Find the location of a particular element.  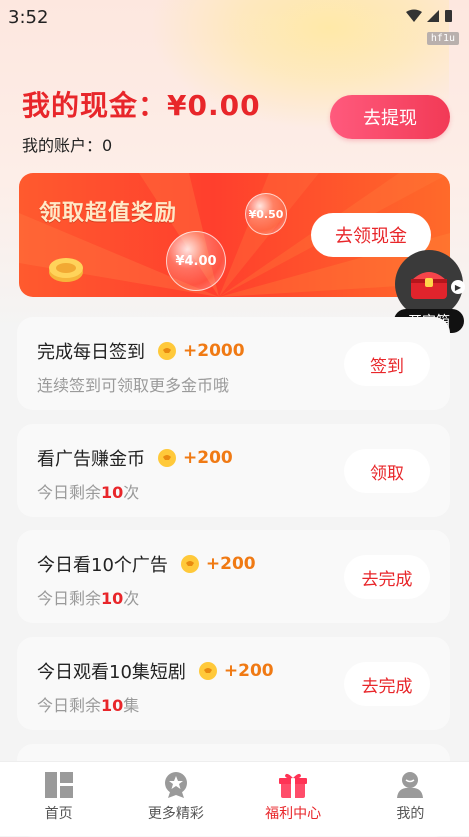

signal-icon is located at coordinates (433, 16).